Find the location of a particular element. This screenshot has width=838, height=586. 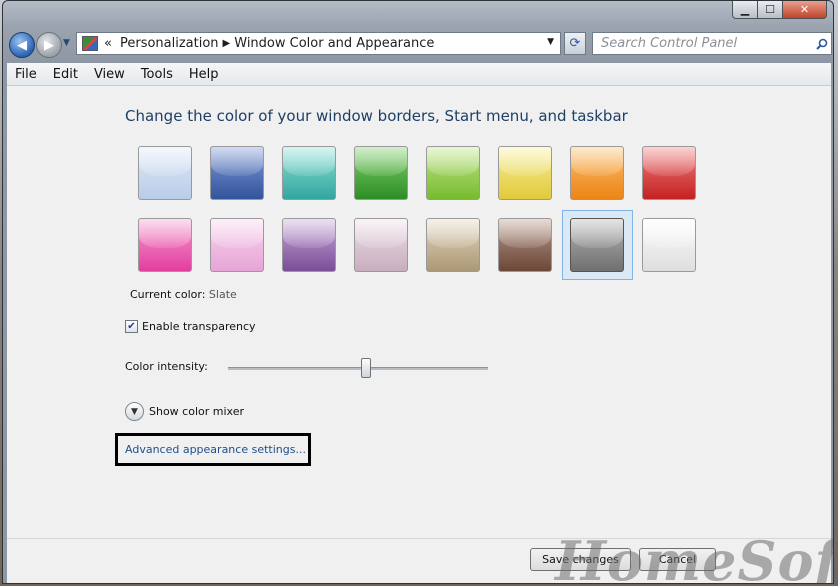

transparency-label: Enable transparency is located at coordinates (199, 326).